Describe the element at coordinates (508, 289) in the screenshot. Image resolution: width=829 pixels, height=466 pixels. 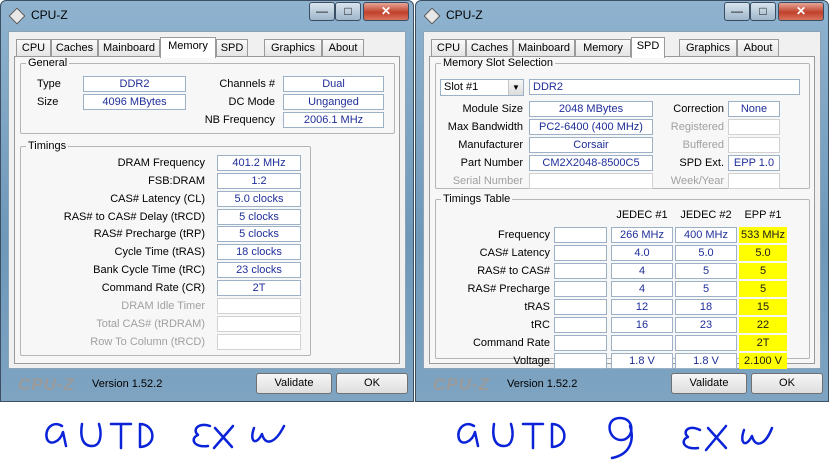
I see `timings-row-label: RAS# Precharge` at that location.